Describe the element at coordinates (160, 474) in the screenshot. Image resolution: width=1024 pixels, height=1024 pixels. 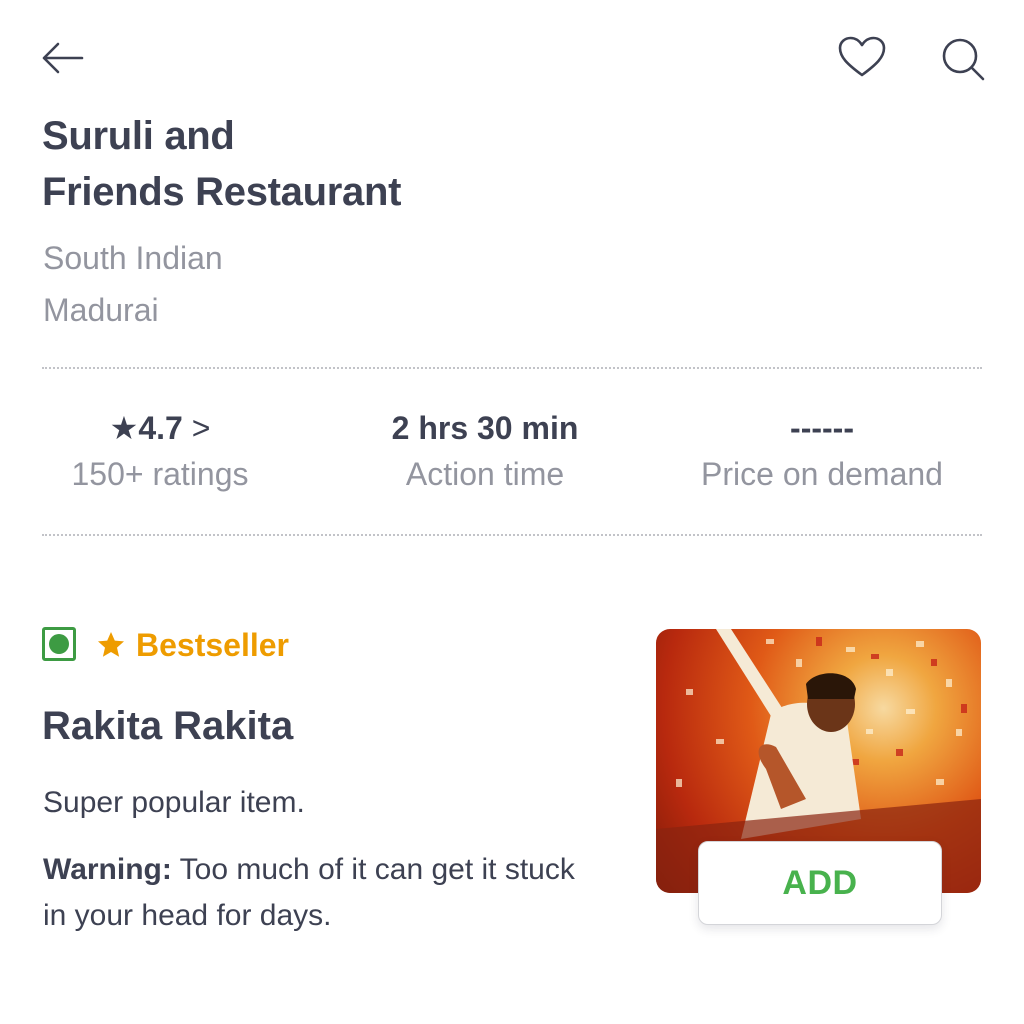
I see `rating-count-label: 150+ ratings` at that location.